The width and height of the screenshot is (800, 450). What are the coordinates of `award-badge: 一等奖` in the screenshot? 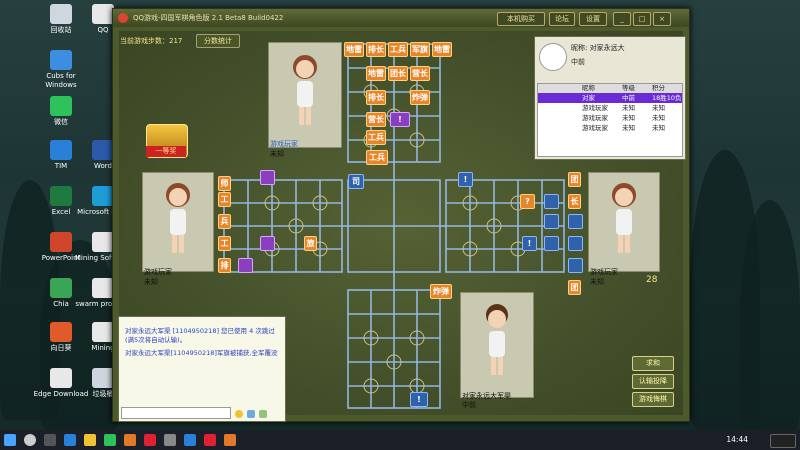 It's located at (166, 151).